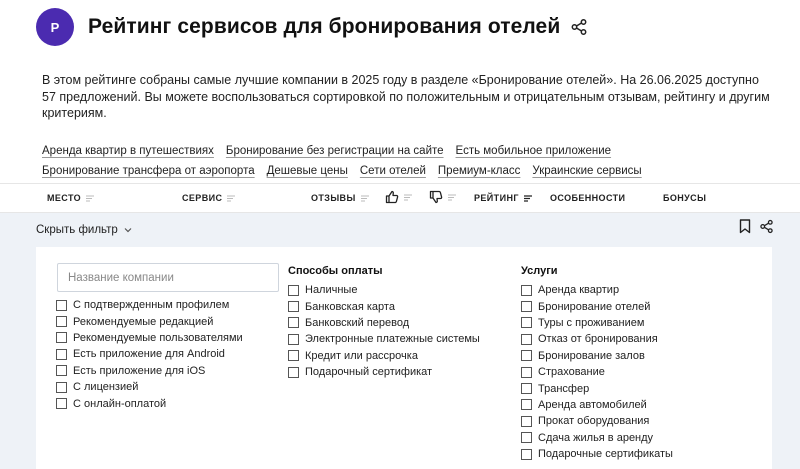 This screenshot has height=469, width=800. I want to click on filter-checkbox: Есть приложение для Android, so click(149, 354).